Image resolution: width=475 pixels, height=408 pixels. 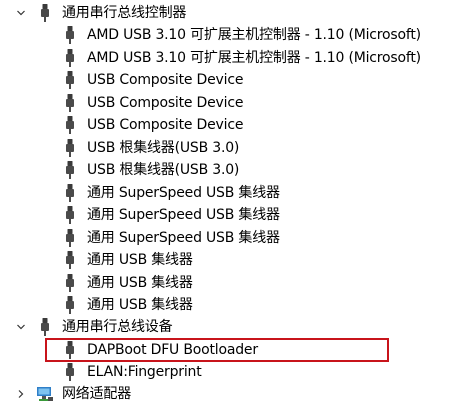 What do you see at coordinates (96, 394) in the screenshot?
I see `tree-category-label: 网络适配器` at bounding box center [96, 394].